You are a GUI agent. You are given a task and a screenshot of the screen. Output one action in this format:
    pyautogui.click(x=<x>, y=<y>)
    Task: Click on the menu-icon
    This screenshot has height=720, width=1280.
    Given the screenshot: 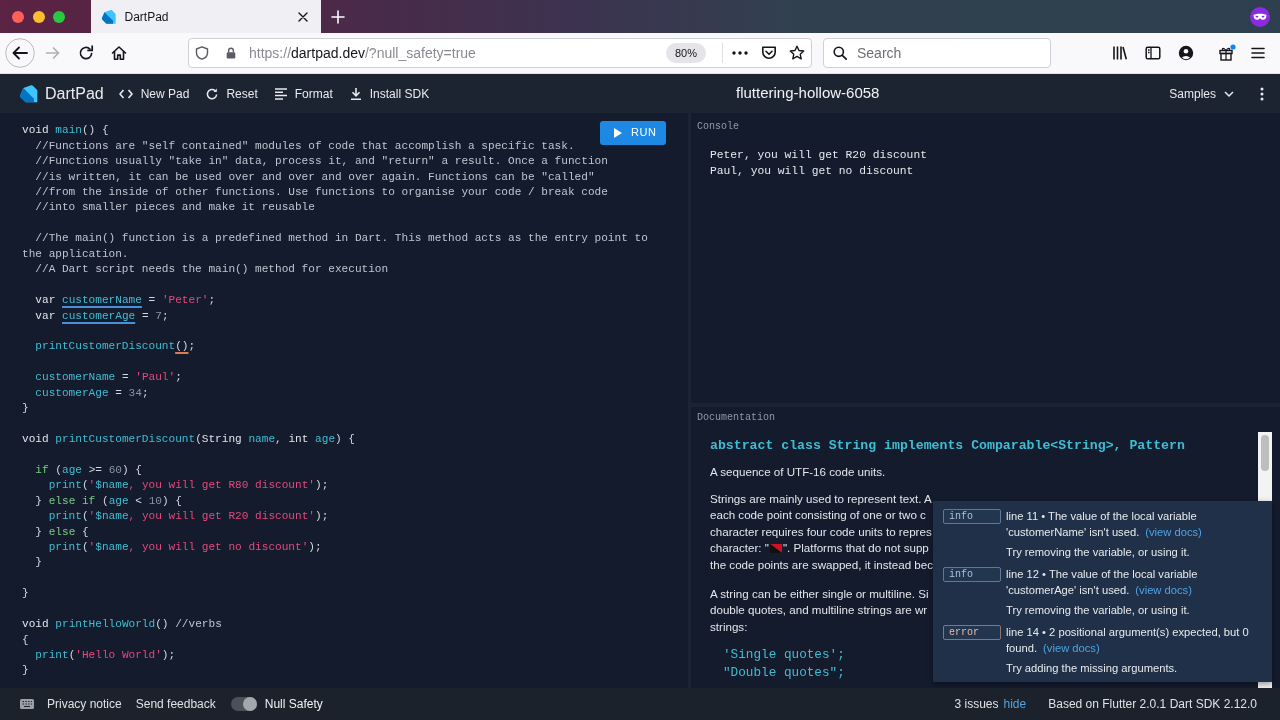 What is the action you would take?
    pyautogui.click(x=1258, y=53)
    